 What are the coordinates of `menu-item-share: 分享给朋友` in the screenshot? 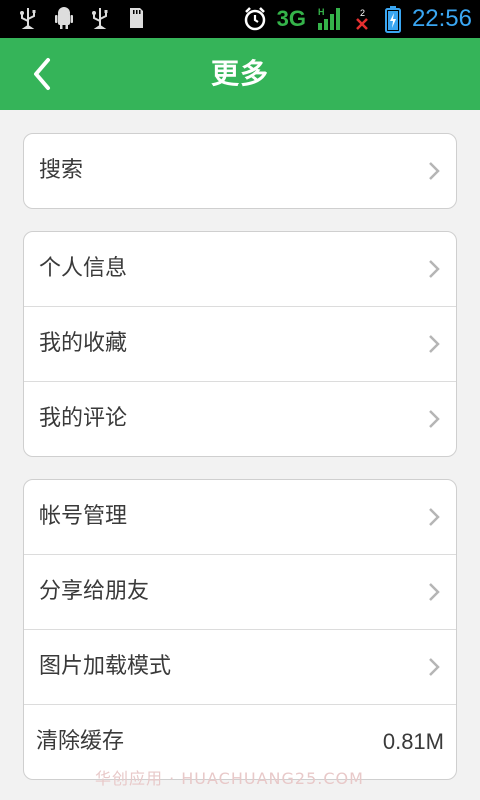 It's located at (240, 592).